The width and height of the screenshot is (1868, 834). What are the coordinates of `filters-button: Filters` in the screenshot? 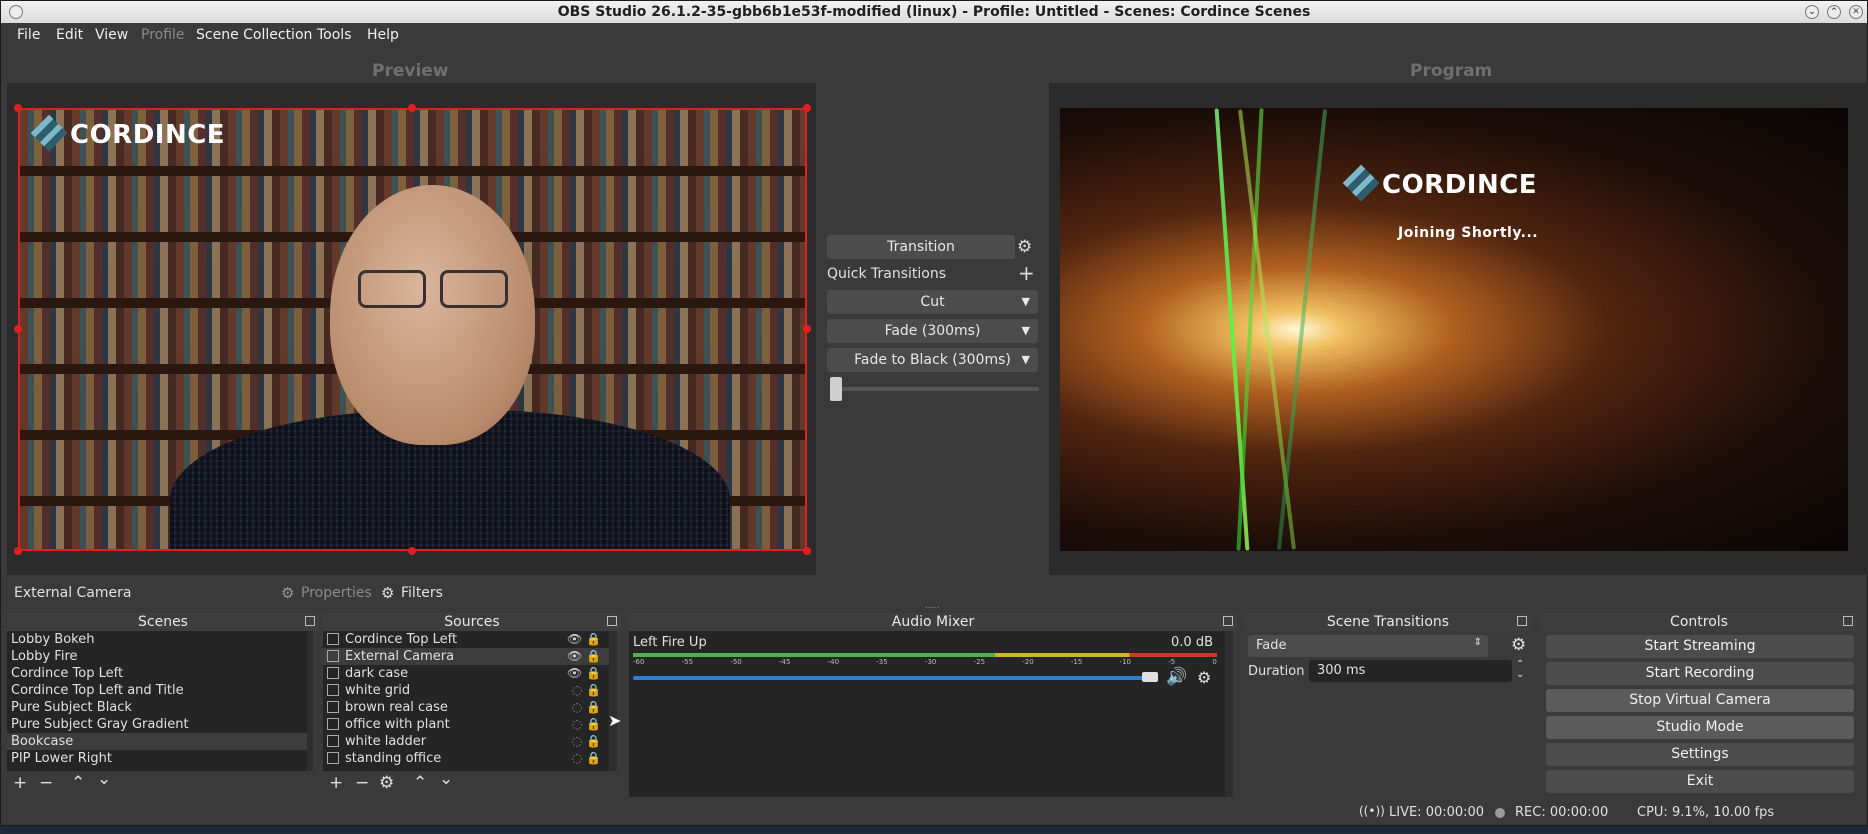 It's located at (422, 593).